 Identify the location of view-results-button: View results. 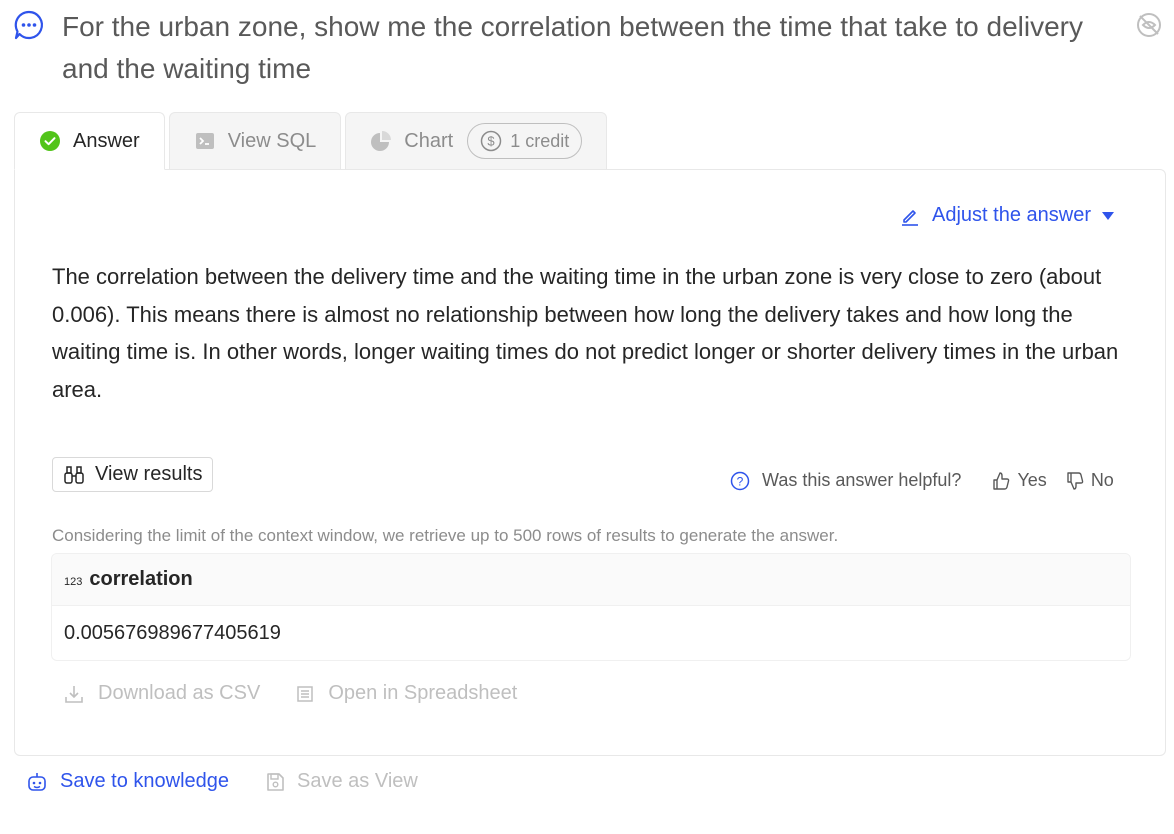
(133, 474).